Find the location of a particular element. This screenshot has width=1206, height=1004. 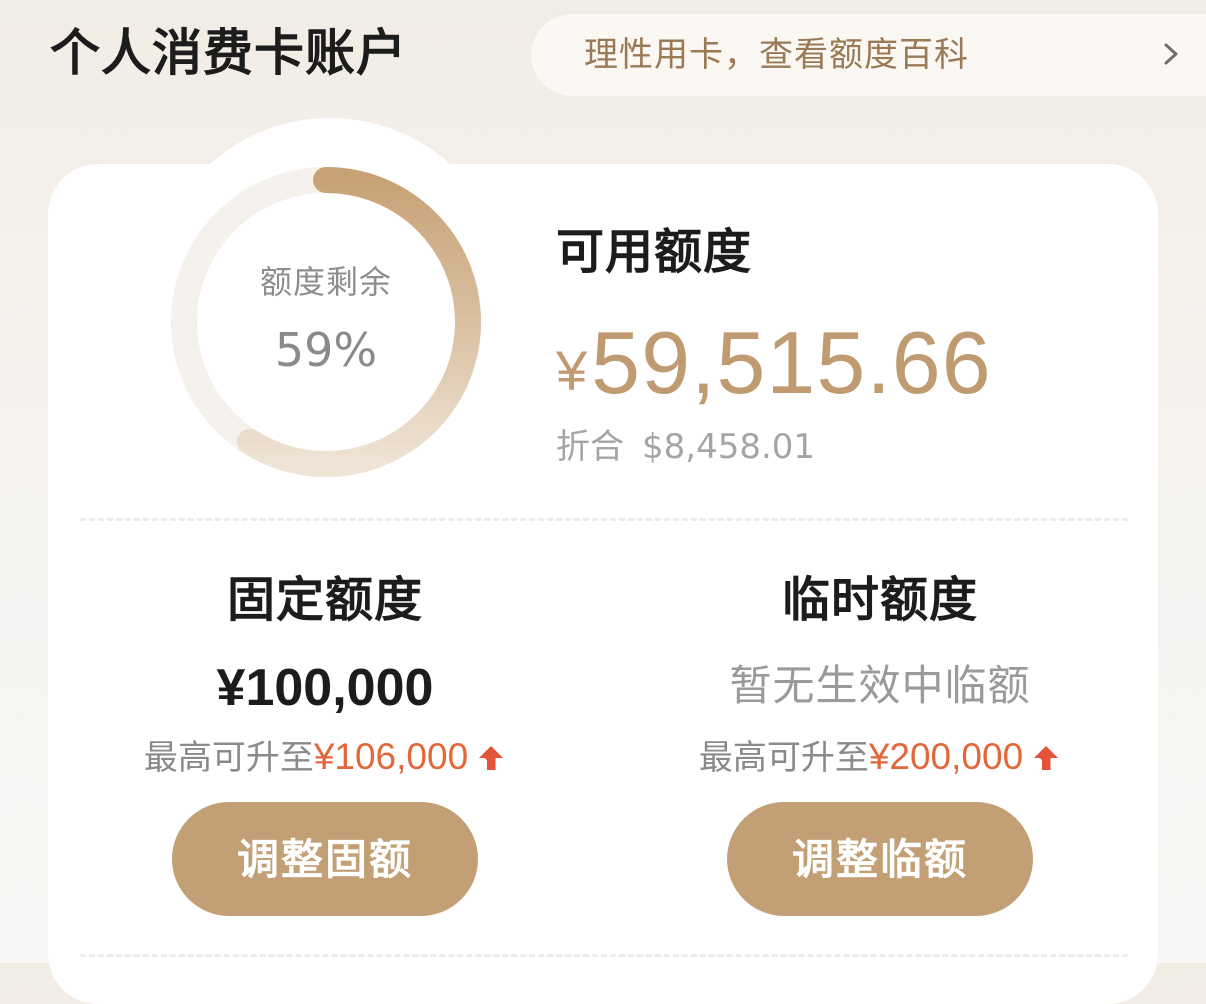

fixed-max-label: 最高可升至 is located at coordinates (228, 758).